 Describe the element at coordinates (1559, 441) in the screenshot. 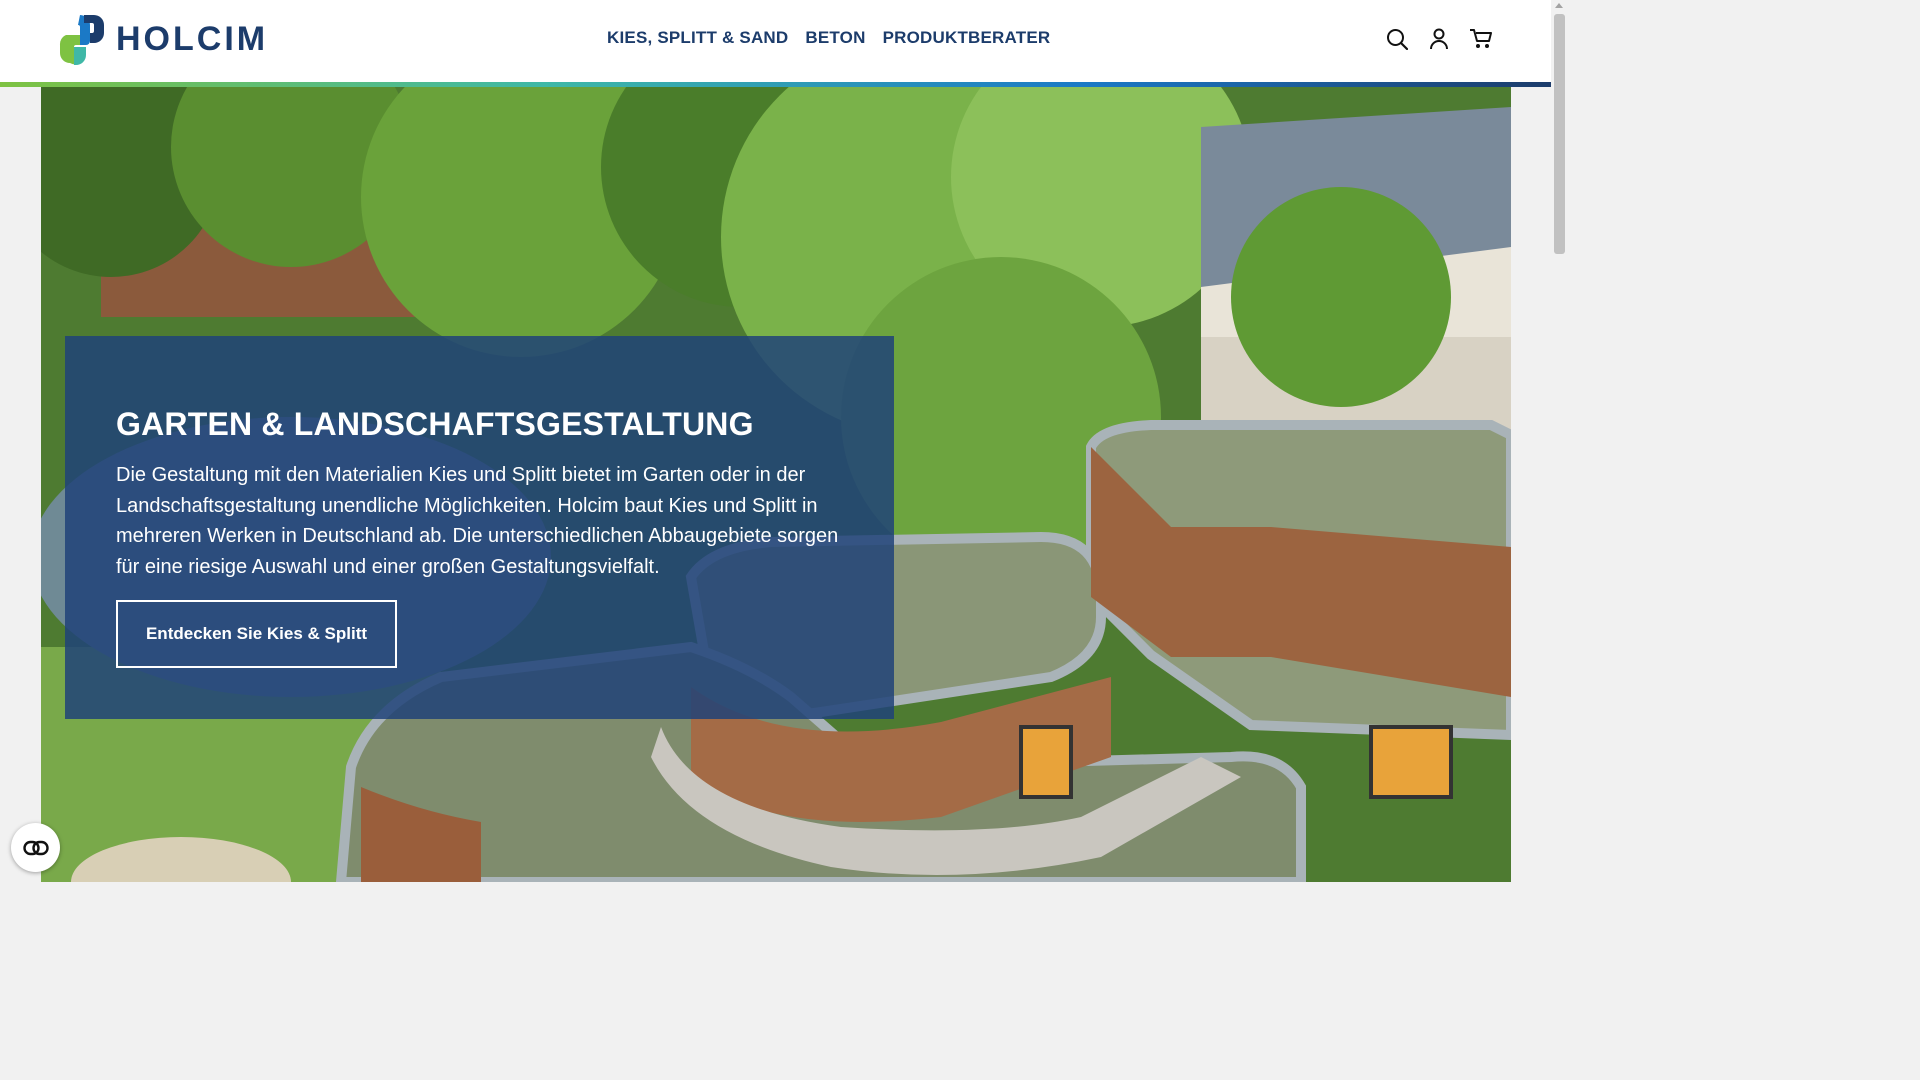

I see `page-scrollbar` at that location.